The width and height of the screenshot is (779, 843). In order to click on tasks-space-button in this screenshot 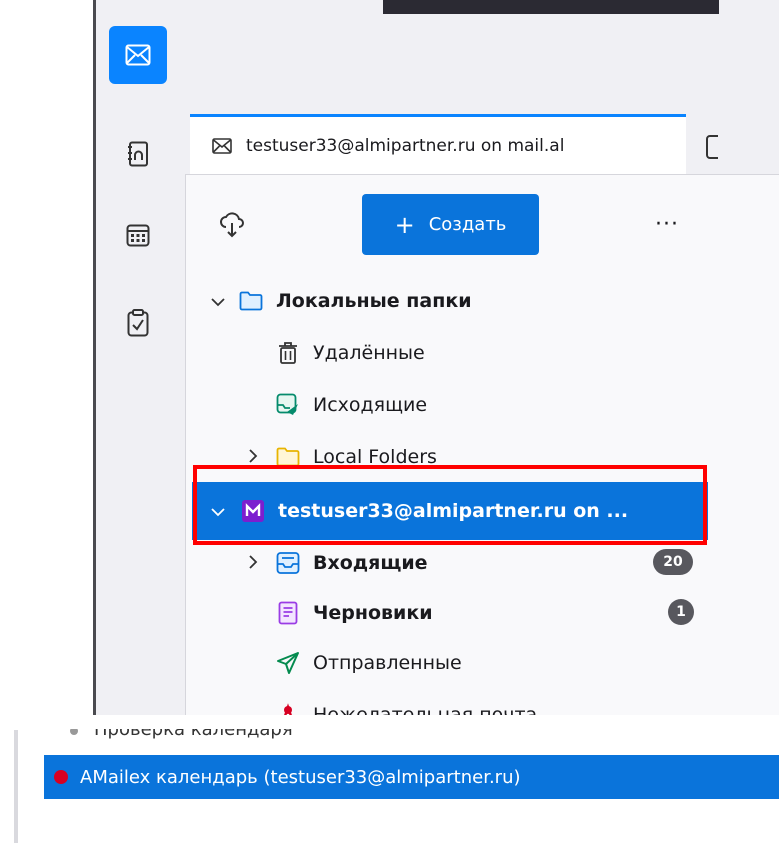, I will do `click(138, 323)`.